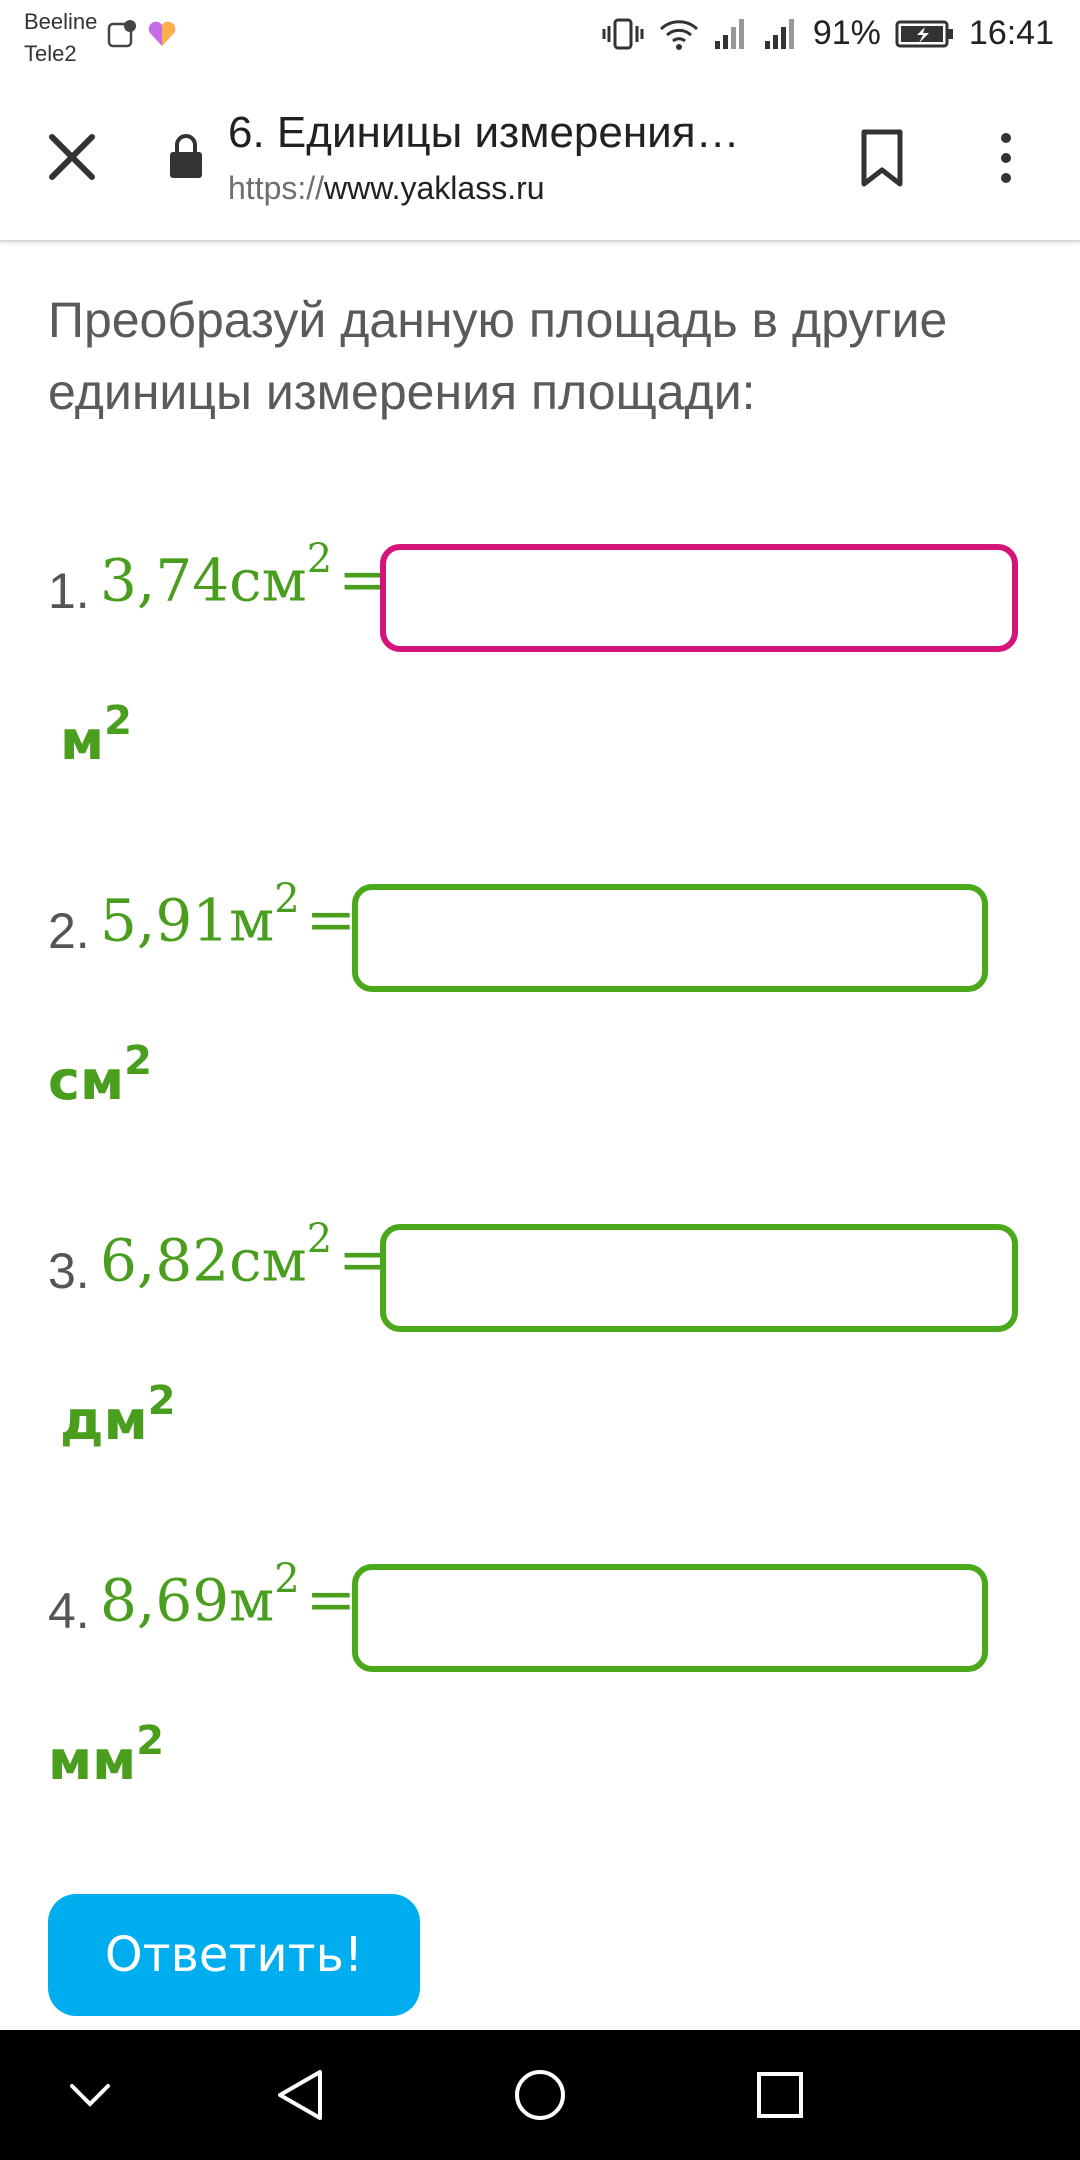 The height and width of the screenshot is (2160, 1080). I want to click on close-tab-button, so click(72, 157).